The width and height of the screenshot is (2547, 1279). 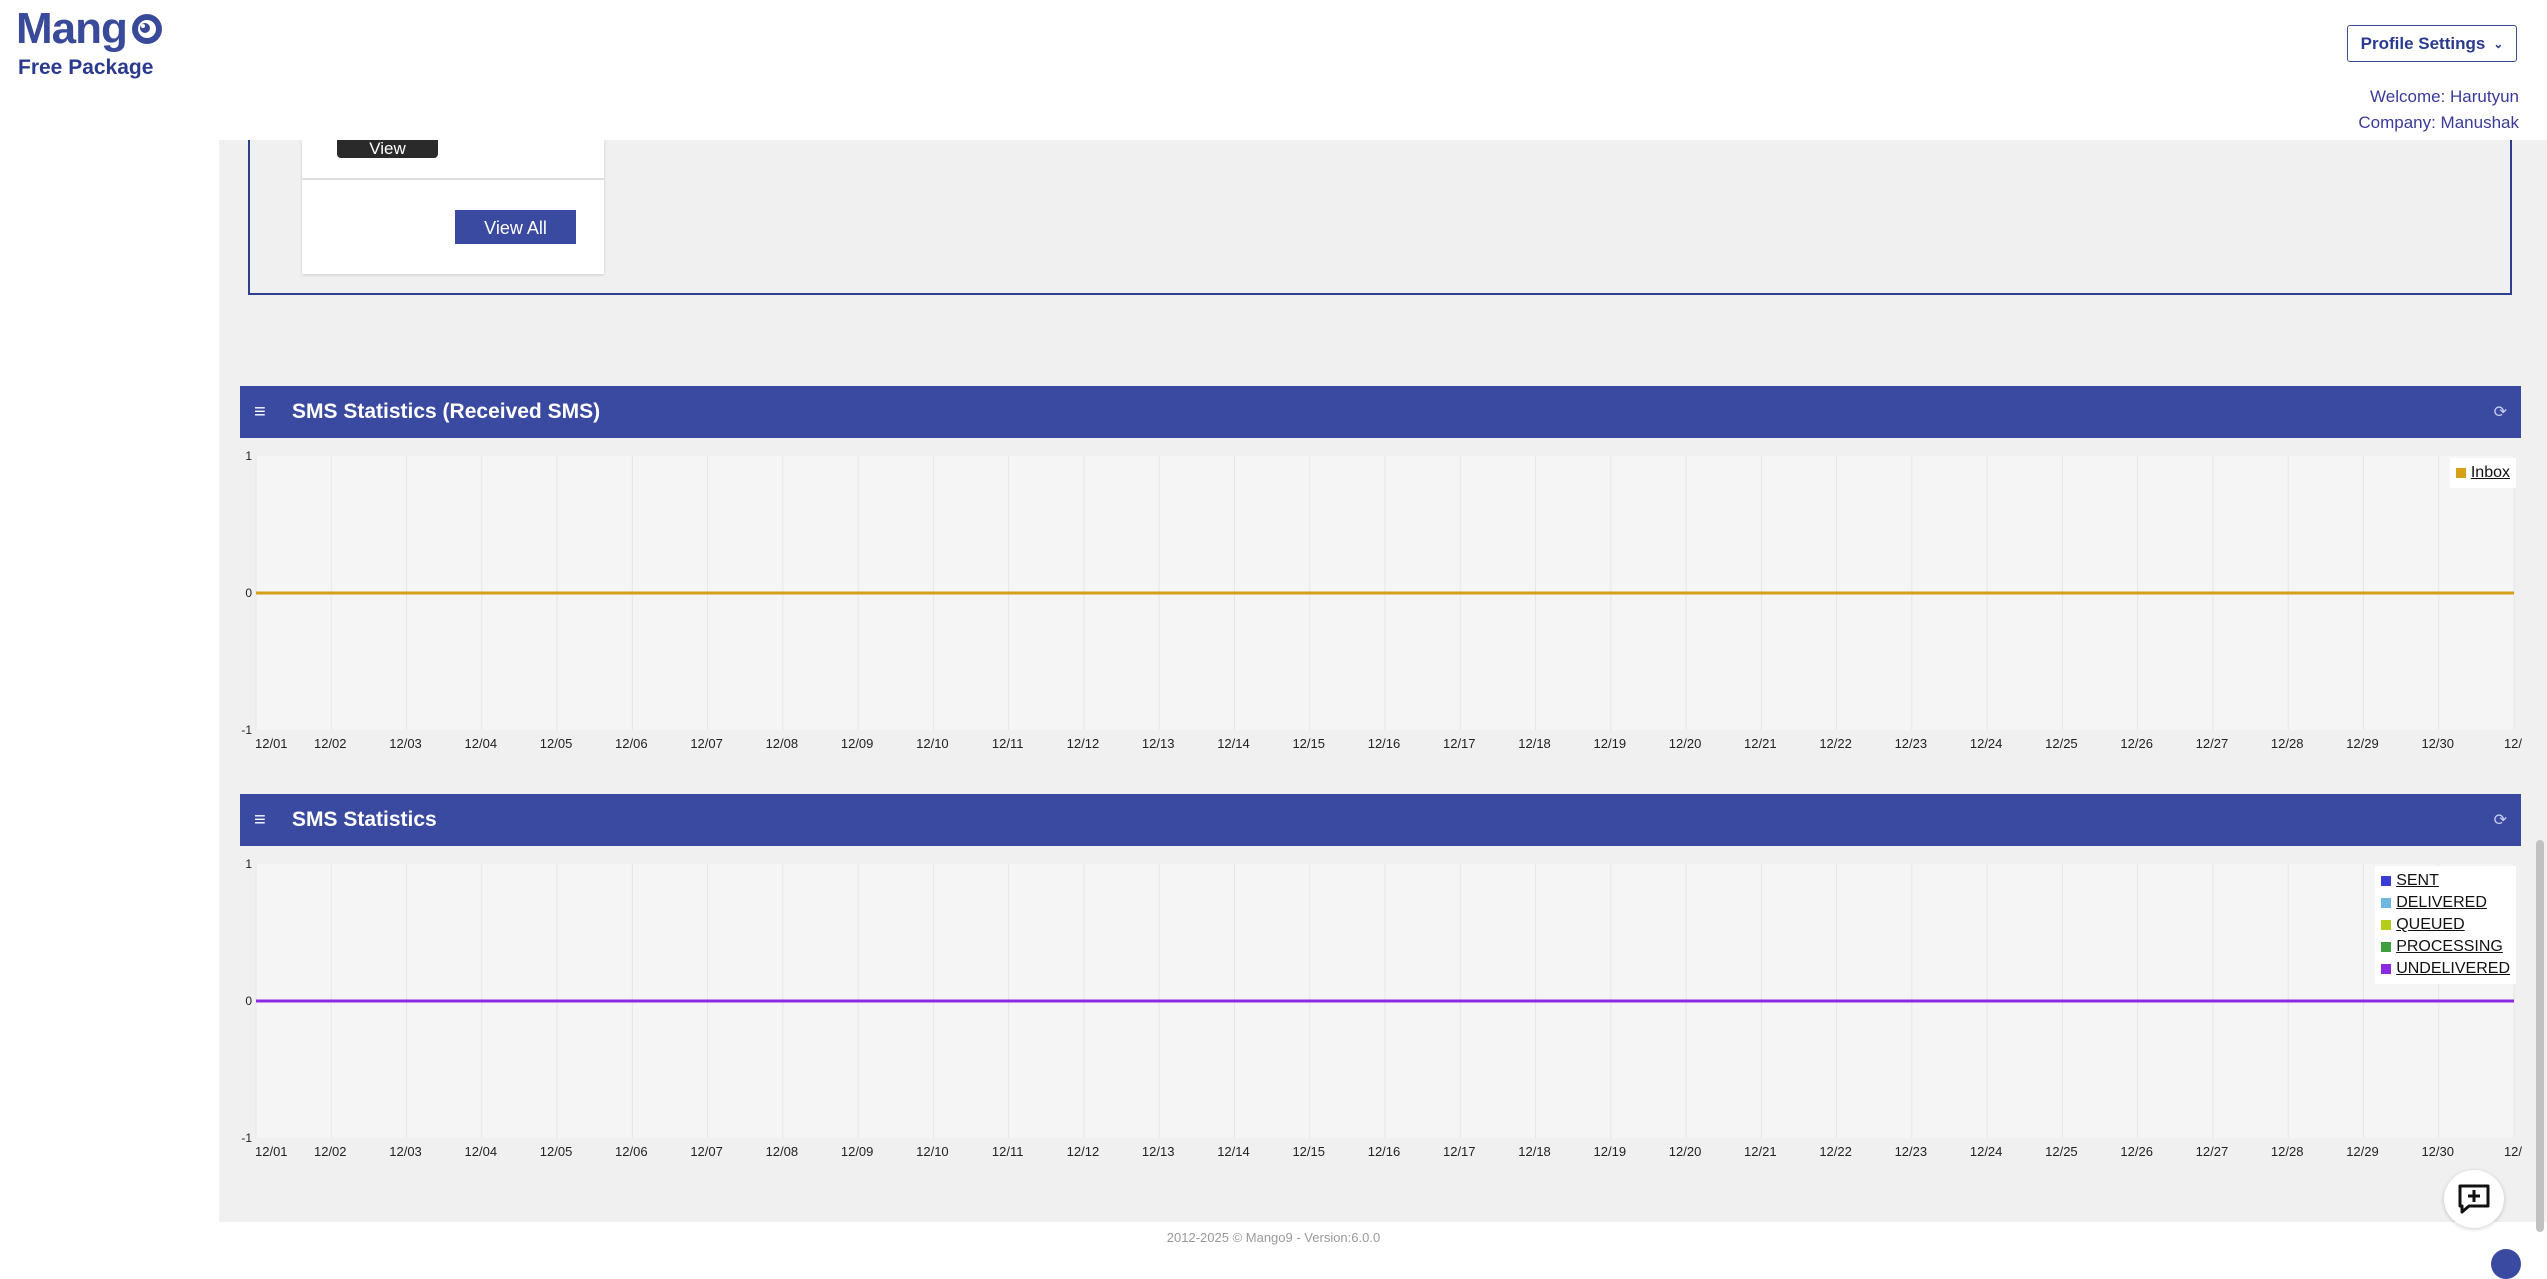 I want to click on legend-item: UNDELIVERED, so click(x=2445, y=969).